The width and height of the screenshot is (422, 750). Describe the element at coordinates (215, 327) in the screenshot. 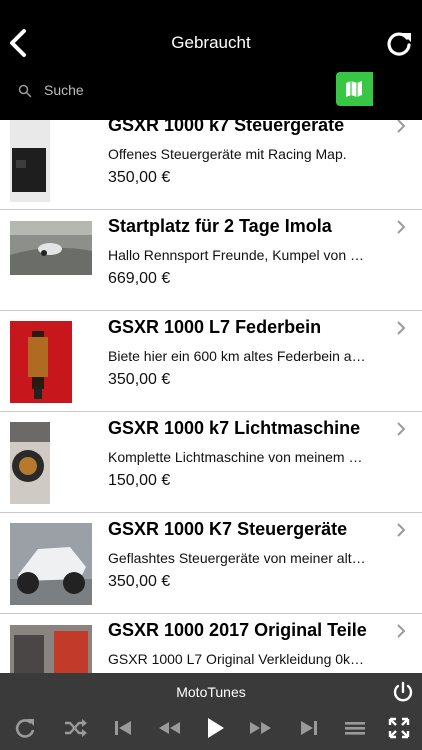

I see `item-title: GSXR 1000 L7 Federbein` at that location.